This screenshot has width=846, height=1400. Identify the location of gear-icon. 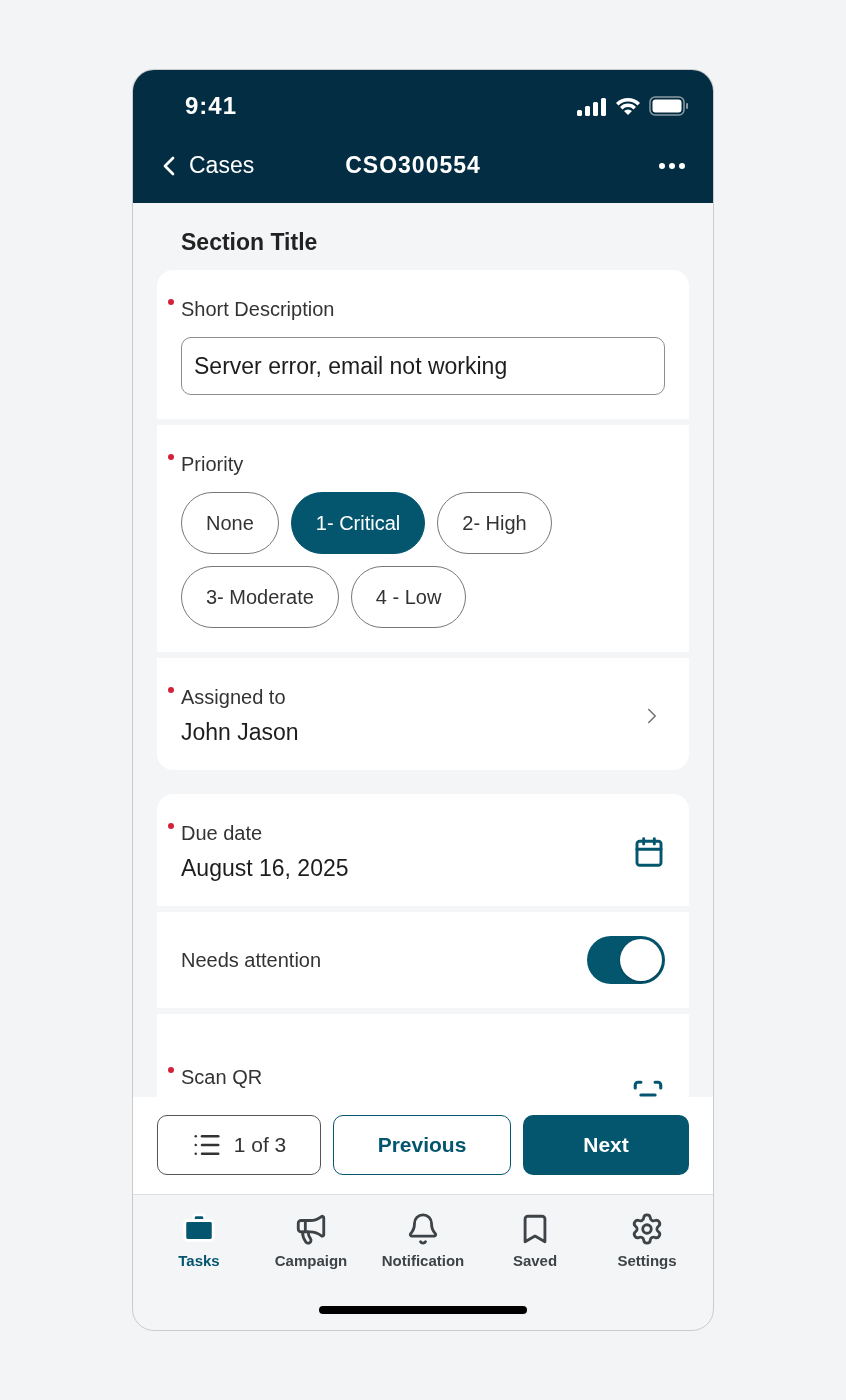
(647, 1229).